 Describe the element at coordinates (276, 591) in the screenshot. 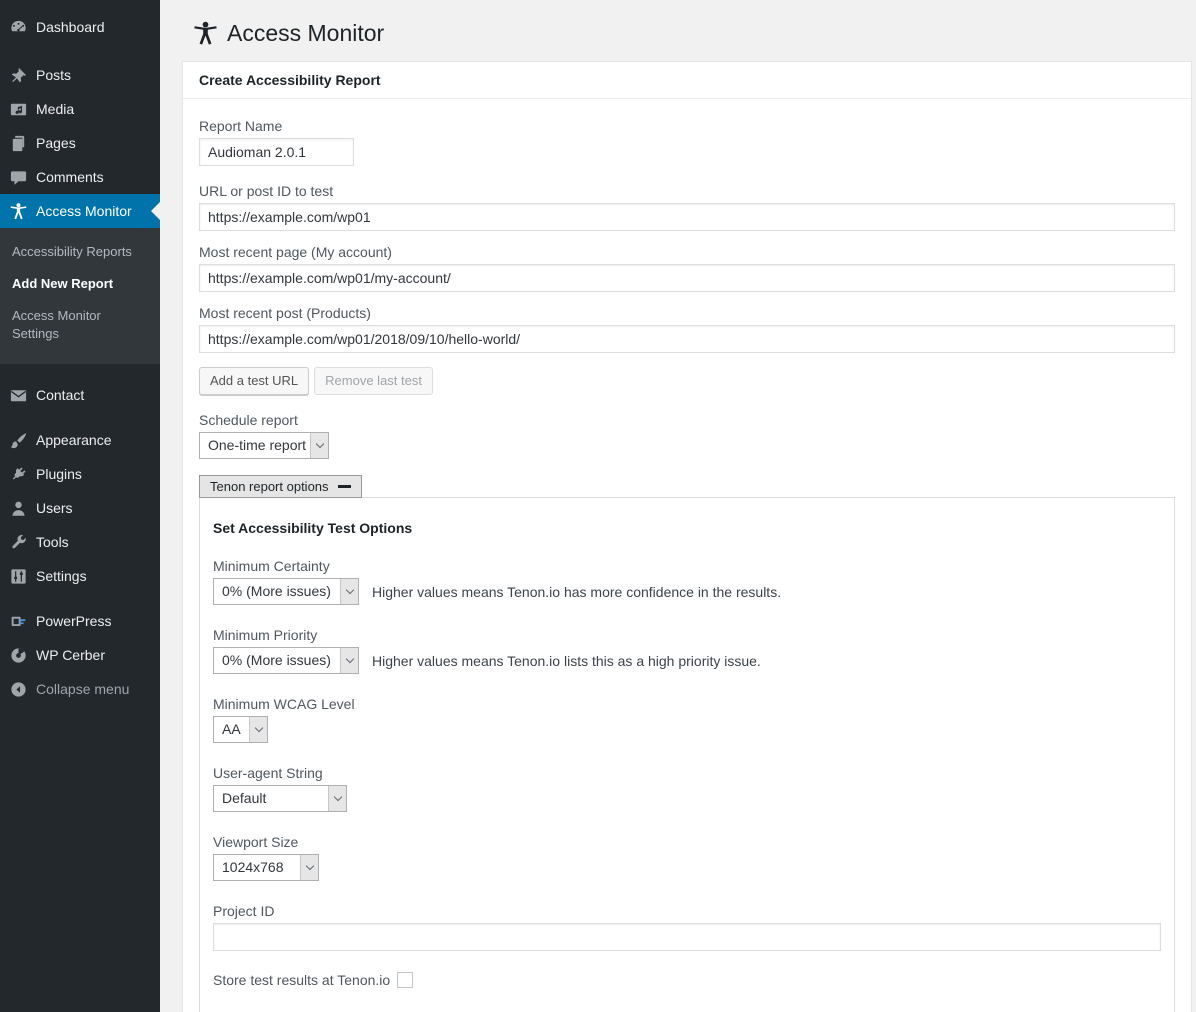

I see `minimum-certainty-value: 0% (More issues)` at that location.